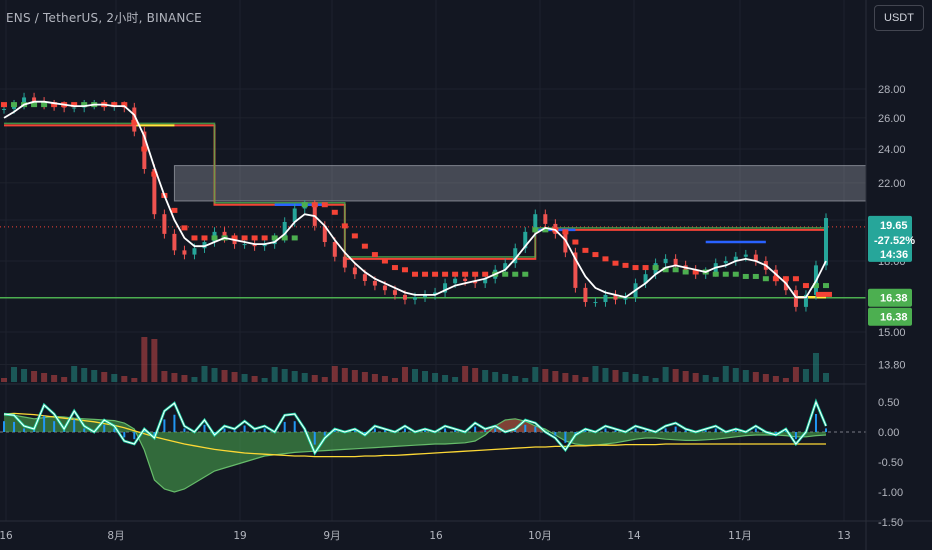  I want to click on osc-tick-label: -0.50, so click(890, 463).